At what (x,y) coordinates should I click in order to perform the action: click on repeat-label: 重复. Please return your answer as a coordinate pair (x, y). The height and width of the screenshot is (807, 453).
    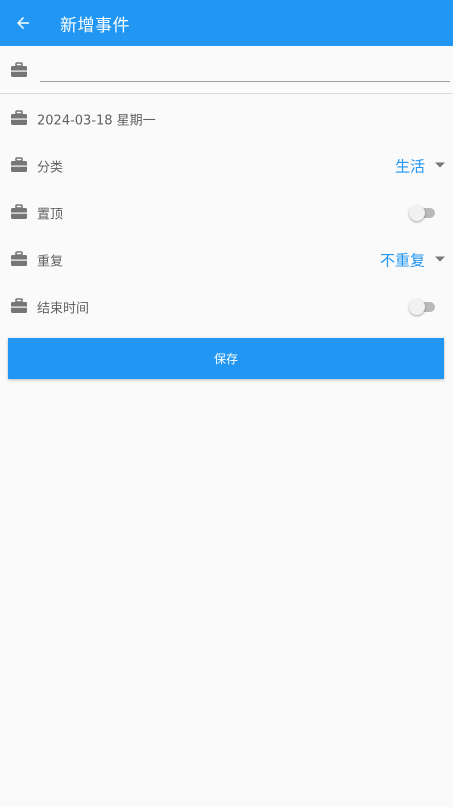
    Looking at the image, I should click on (50, 261).